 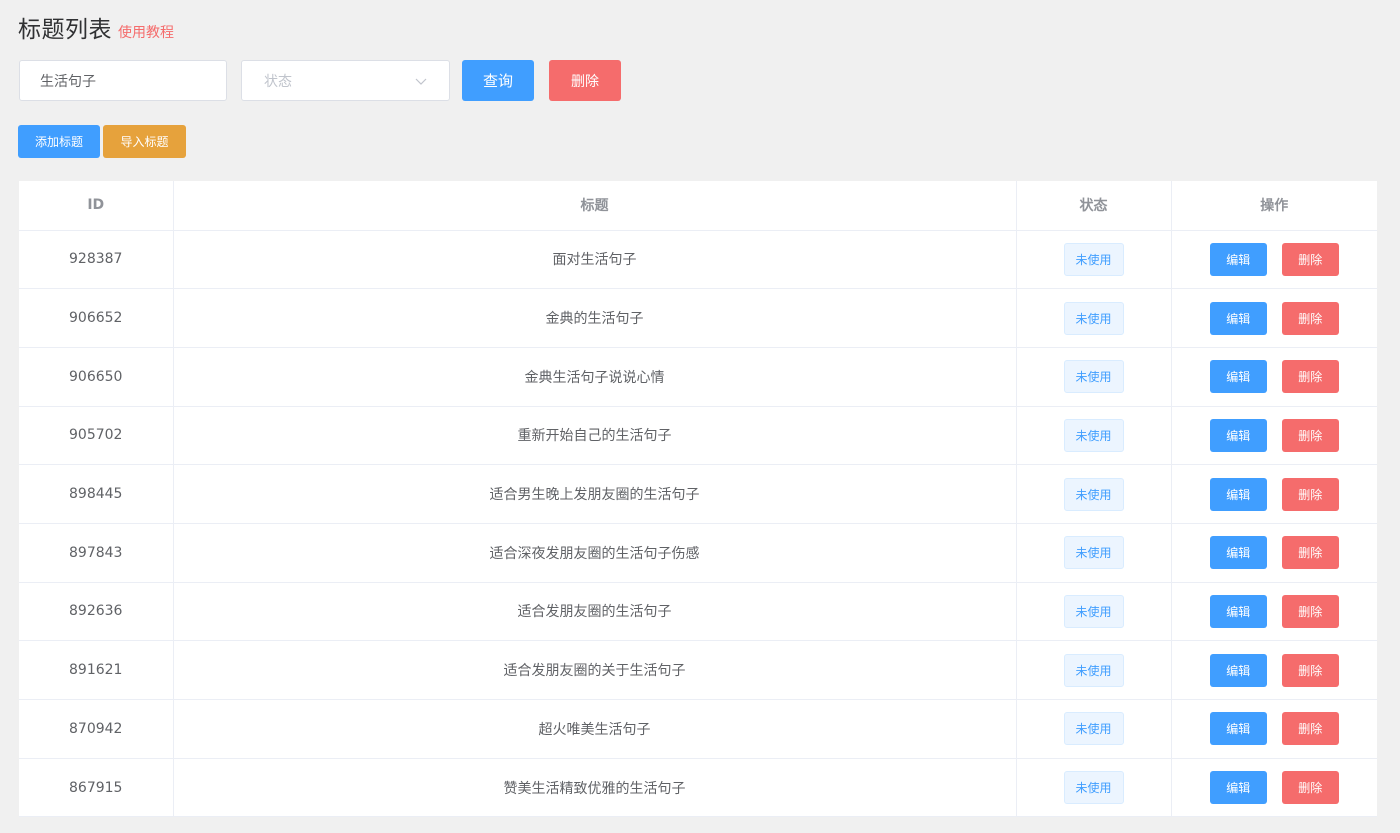 I want to click on add-title-button: 添加标题, so click(x=59, y=141).